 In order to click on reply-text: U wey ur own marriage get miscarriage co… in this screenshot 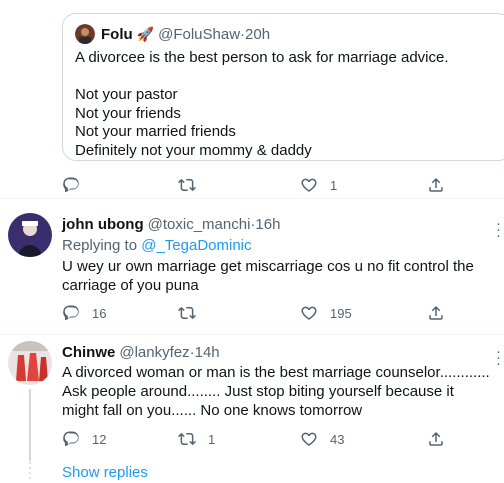, I will do `click(268, 276)`.